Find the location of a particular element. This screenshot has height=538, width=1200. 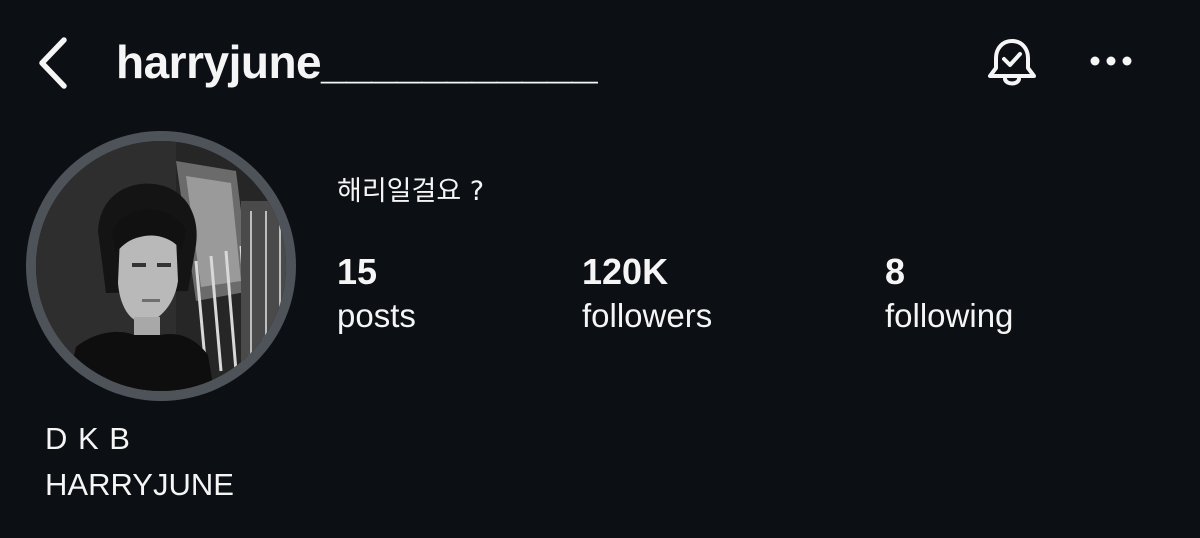

notifications-button is located at coordinates (1012, 62).